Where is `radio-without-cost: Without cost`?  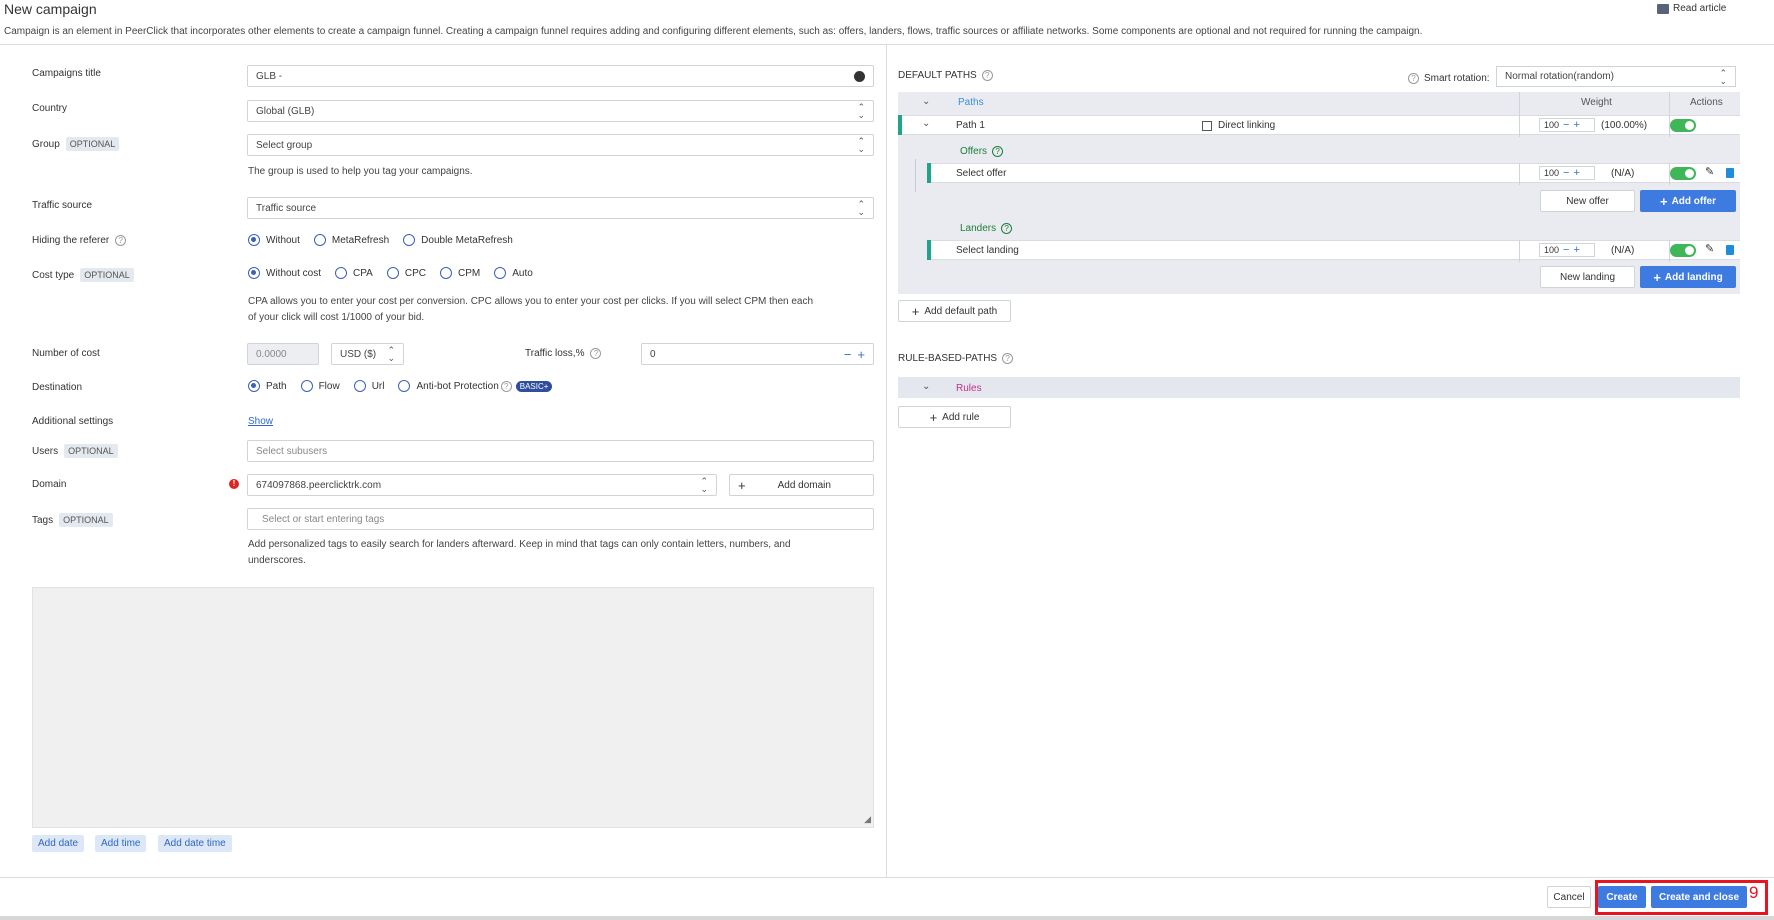
radio-without-cost: Without cost is located at coordinates (284, 273).